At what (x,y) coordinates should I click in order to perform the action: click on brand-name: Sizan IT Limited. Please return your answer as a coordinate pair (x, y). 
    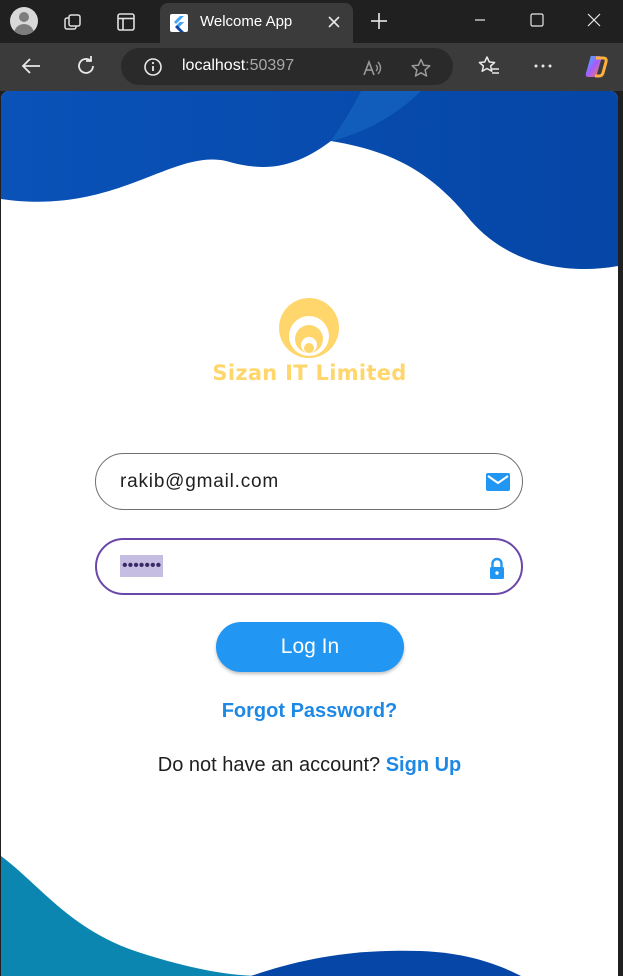
    Looking at the image, I should click on (309, 373).